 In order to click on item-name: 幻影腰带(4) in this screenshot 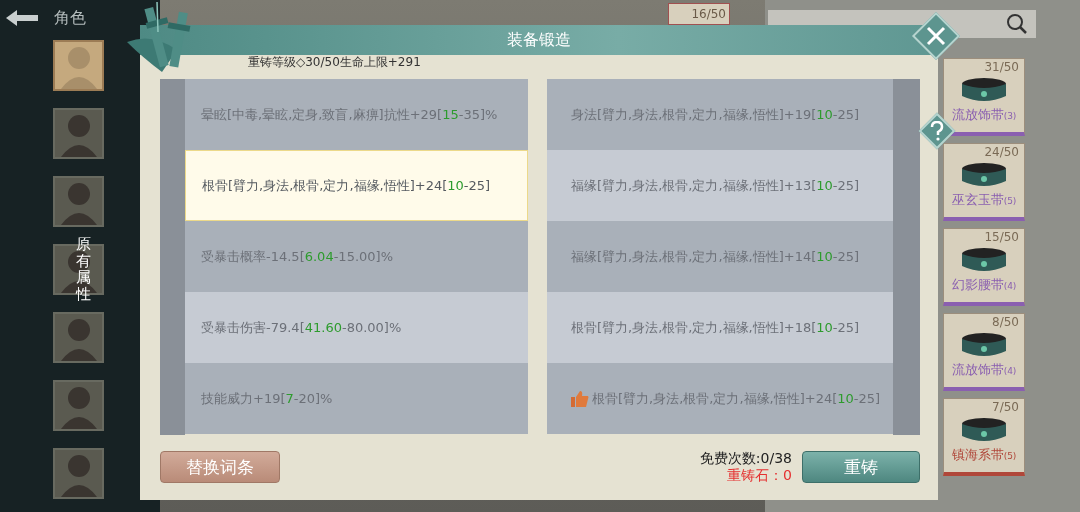, I will do `click(984, 285)`.